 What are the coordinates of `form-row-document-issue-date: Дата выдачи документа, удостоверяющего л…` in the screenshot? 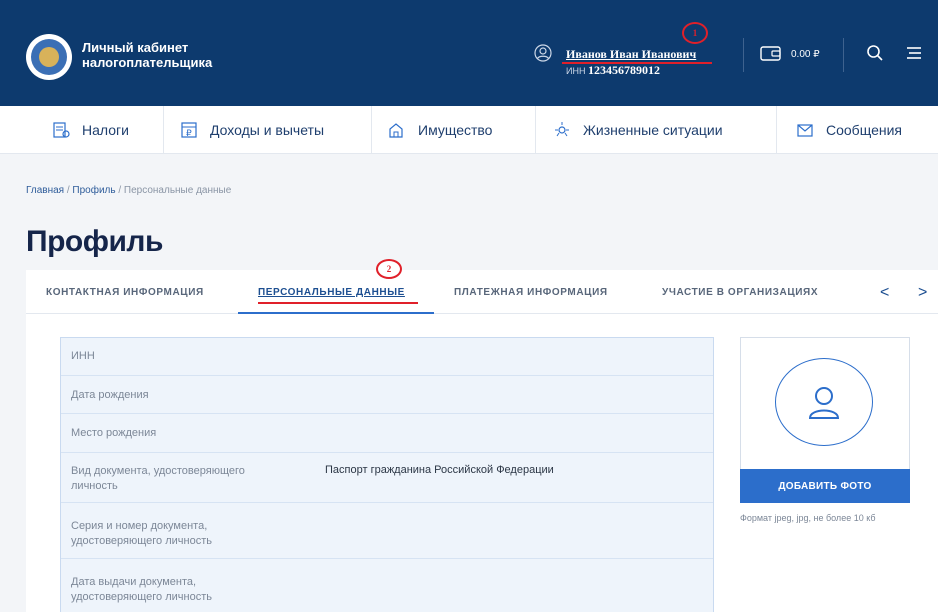 It's located at (387, 585).